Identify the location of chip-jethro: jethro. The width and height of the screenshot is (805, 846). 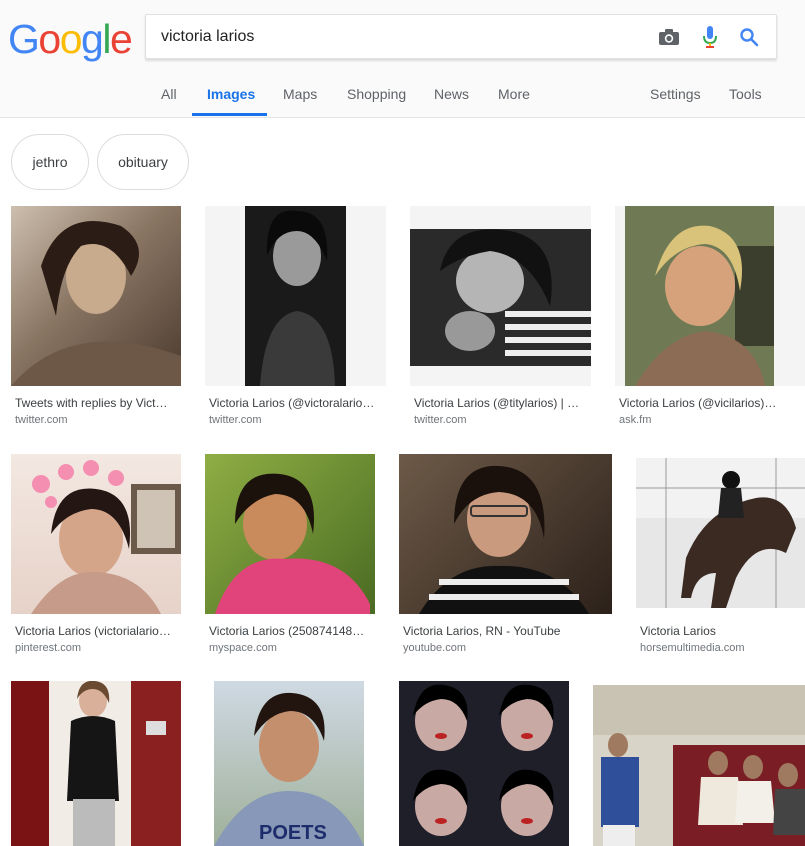
(50, 162).